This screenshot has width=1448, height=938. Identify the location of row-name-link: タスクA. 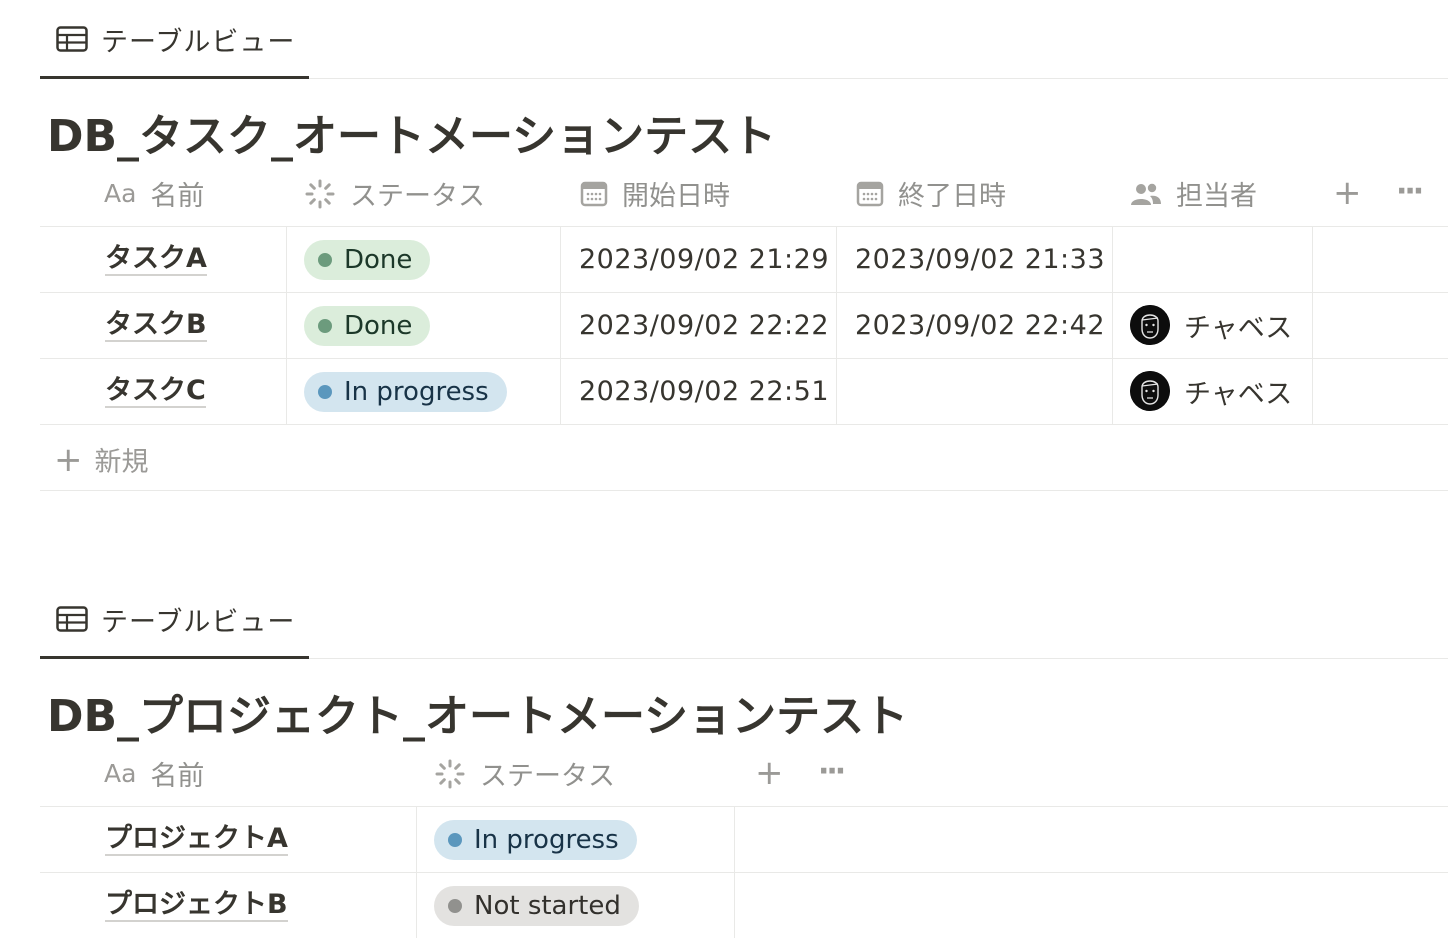
(156, 260).